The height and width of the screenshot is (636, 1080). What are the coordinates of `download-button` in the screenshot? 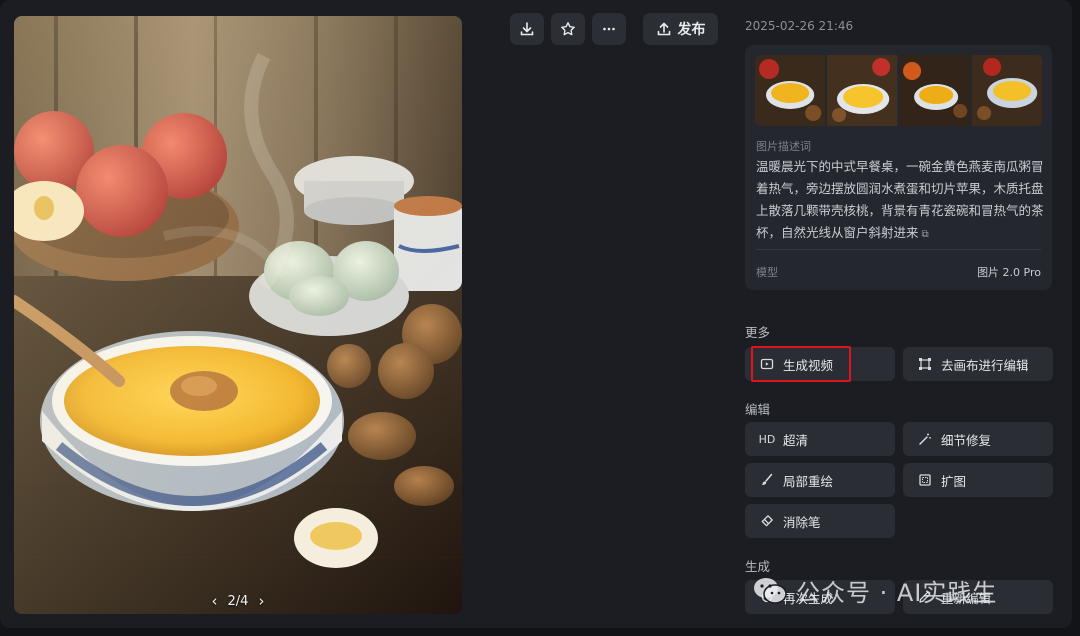 It's located at (527, 29).